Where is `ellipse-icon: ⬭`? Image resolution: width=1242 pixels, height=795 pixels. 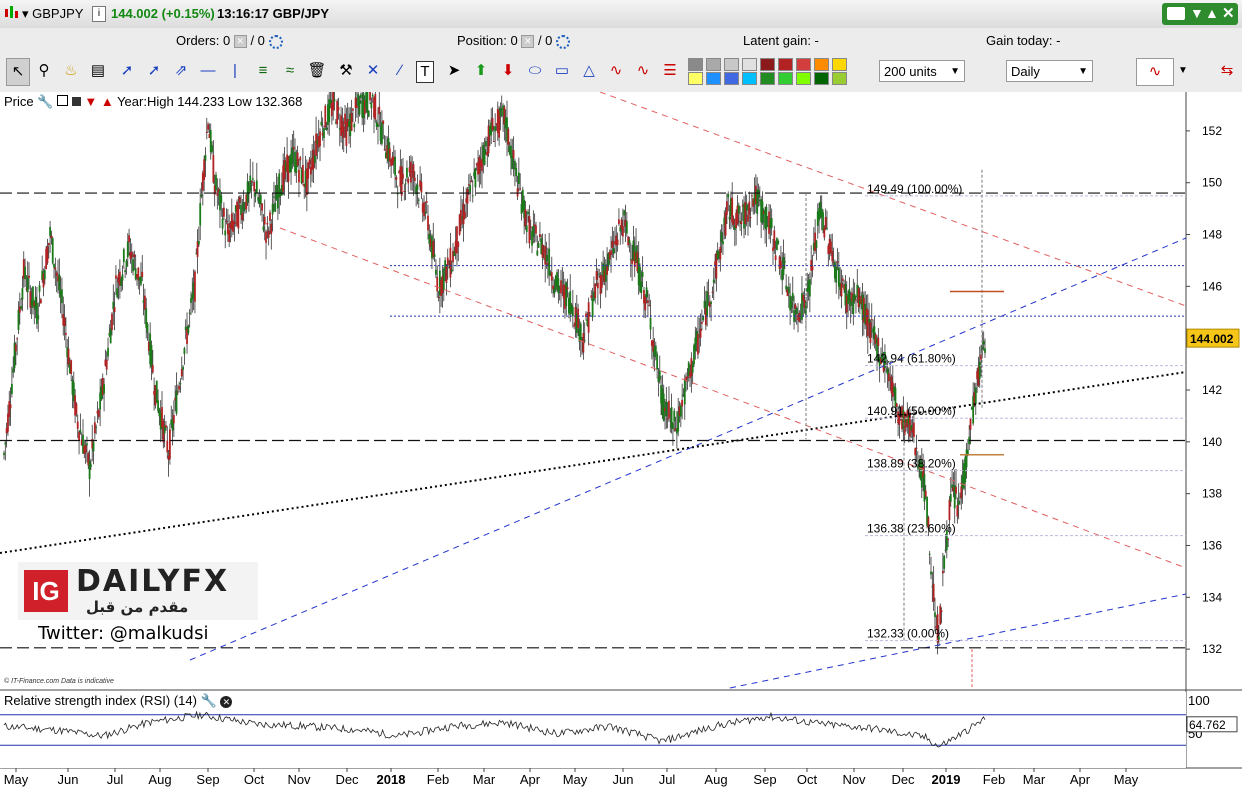 ellipse-icon: ⬭ is located at coordinates (535, 71).